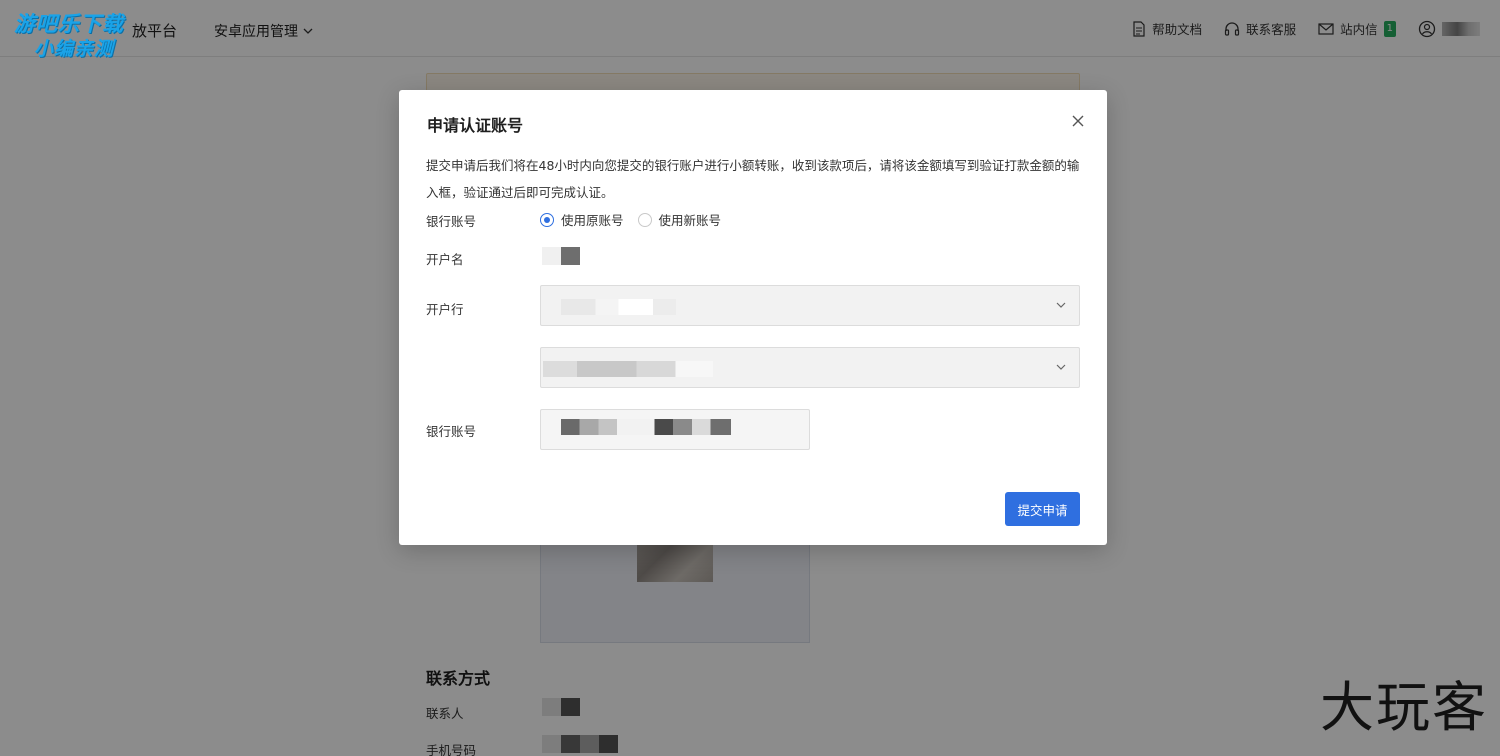  What do you see at coordinates (690, 220) in the screenshot?
I see `radio-new-label: 使用新账号` at bounding box center [690, 220].